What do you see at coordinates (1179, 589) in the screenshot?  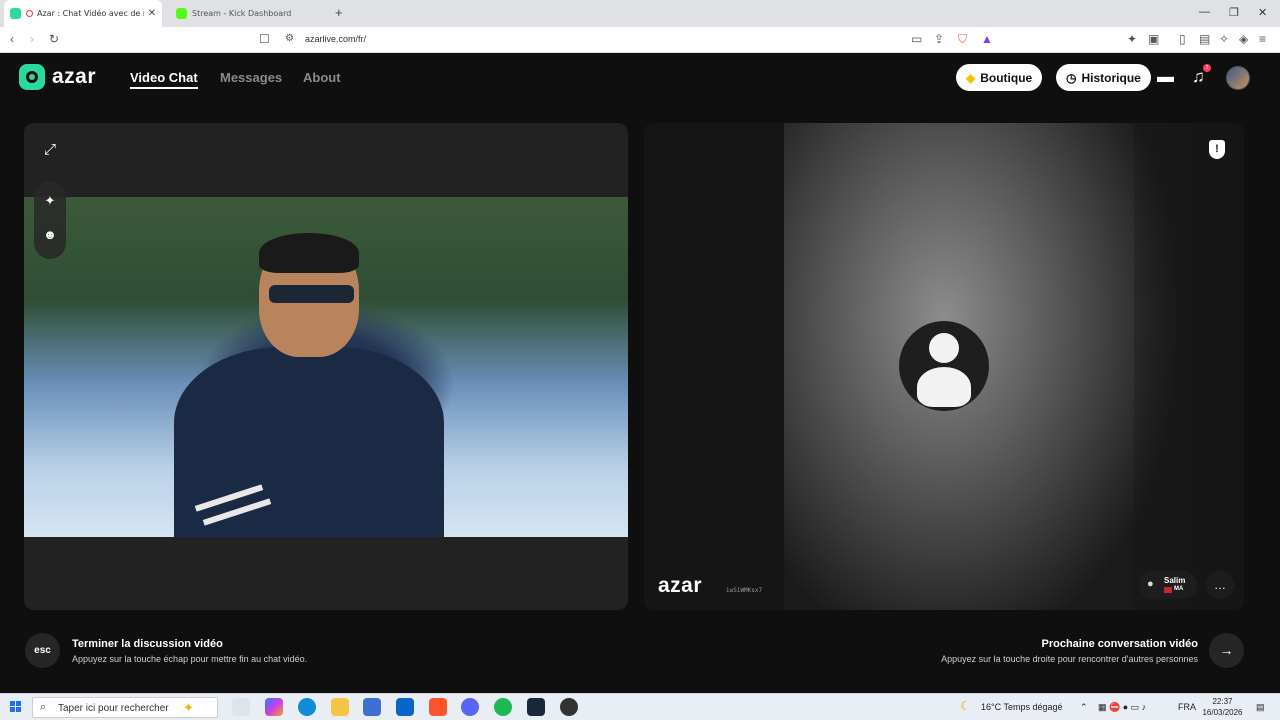 I see `peer-country: MA` at bounding box center [1179, 589].